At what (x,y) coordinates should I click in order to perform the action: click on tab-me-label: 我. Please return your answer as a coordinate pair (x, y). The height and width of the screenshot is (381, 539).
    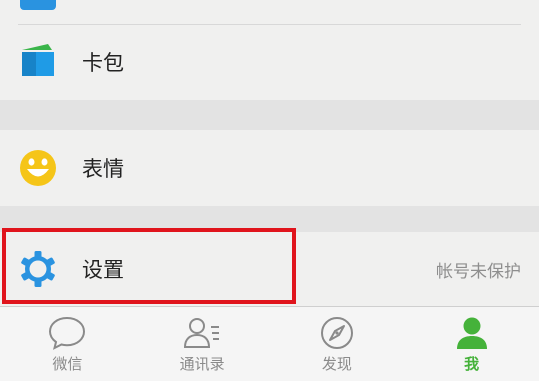
    Looking at the image, I should click on (472, 364).